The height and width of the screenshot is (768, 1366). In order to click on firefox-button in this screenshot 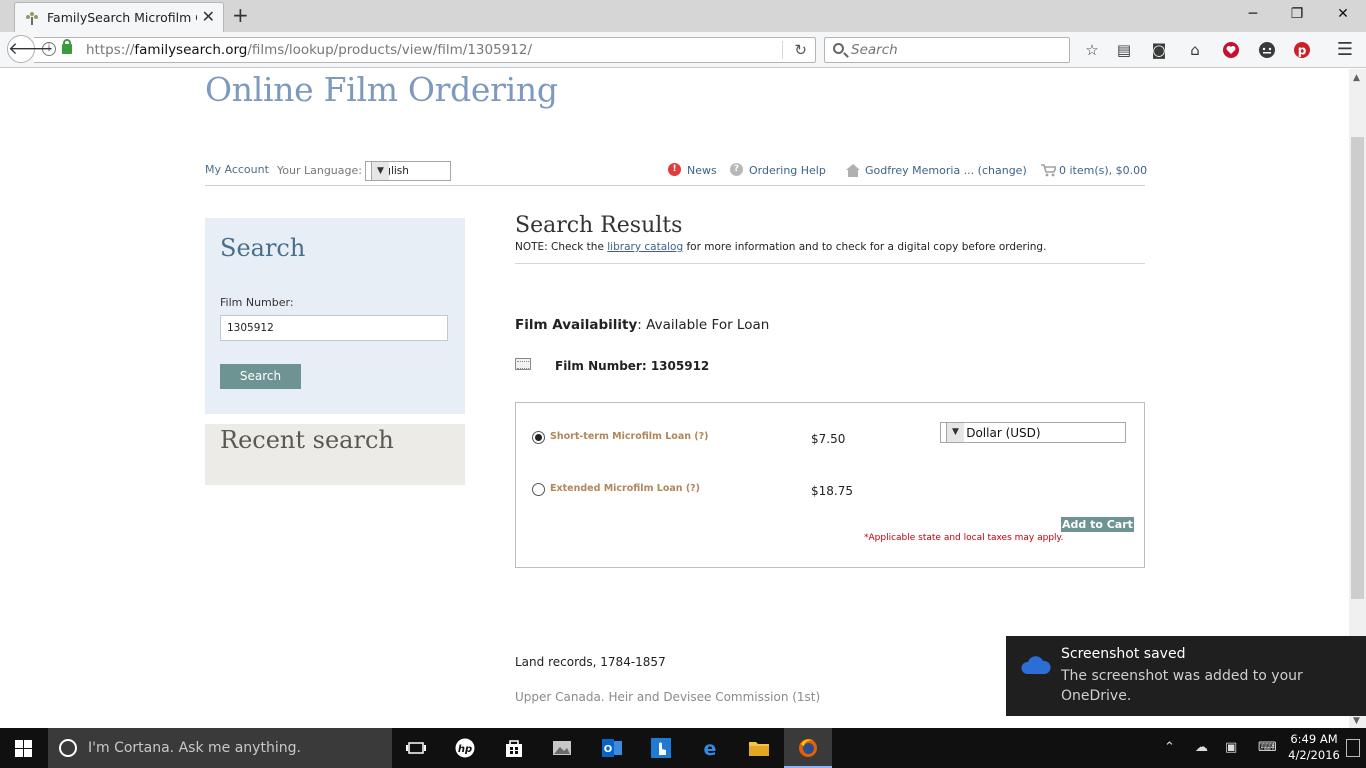, I will do `click(808, 748)`.